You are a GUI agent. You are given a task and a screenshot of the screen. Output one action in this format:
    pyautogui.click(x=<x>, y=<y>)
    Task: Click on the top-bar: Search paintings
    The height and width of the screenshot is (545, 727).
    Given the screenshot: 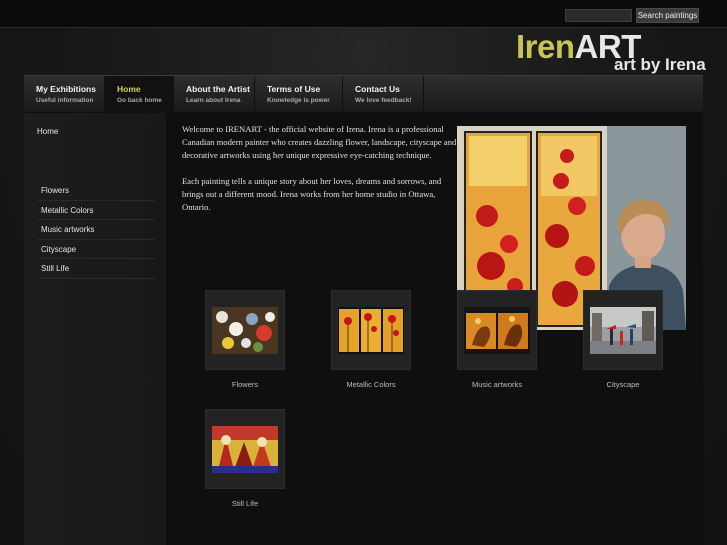 What is the action you would take?
    pyautogui.click(x=363, y=14)
    